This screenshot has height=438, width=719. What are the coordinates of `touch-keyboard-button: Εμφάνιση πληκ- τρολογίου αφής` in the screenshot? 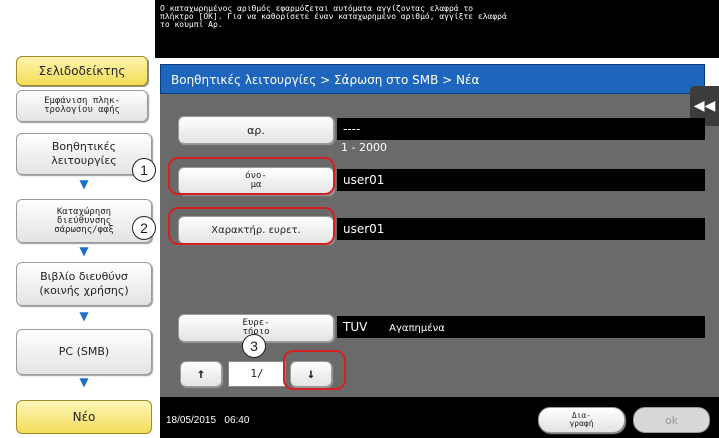 It's located at (82, 106).